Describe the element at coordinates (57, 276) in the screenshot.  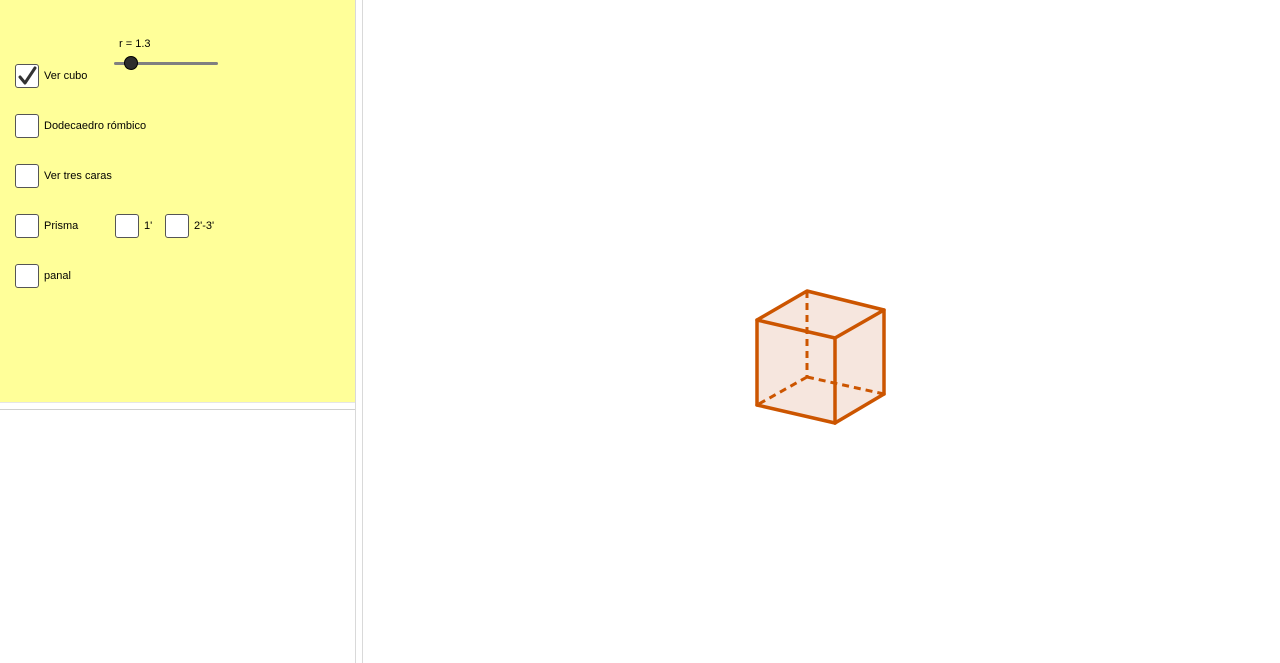
I see `panal-label: panal` at that location.